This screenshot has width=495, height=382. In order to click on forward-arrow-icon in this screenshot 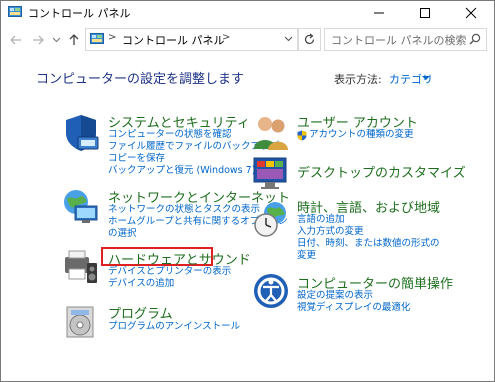, I will do `click(38, 40)`.